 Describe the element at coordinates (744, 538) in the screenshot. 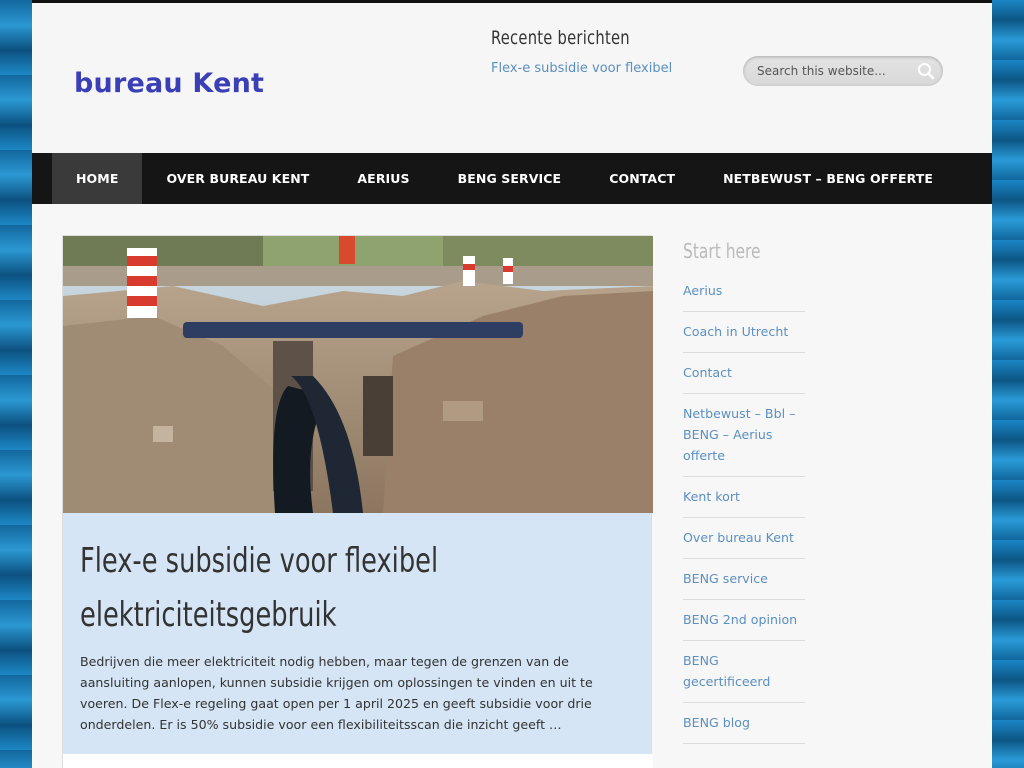

I see `sidebar-item-over-bureau-kent: Over bureau Kent` at that location.